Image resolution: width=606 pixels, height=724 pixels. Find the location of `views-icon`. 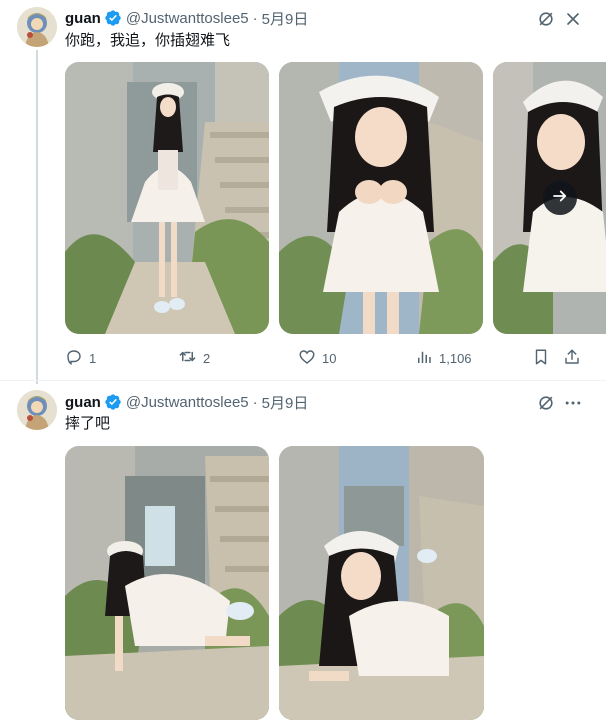

views-icon is located at coordinates (424, 358).